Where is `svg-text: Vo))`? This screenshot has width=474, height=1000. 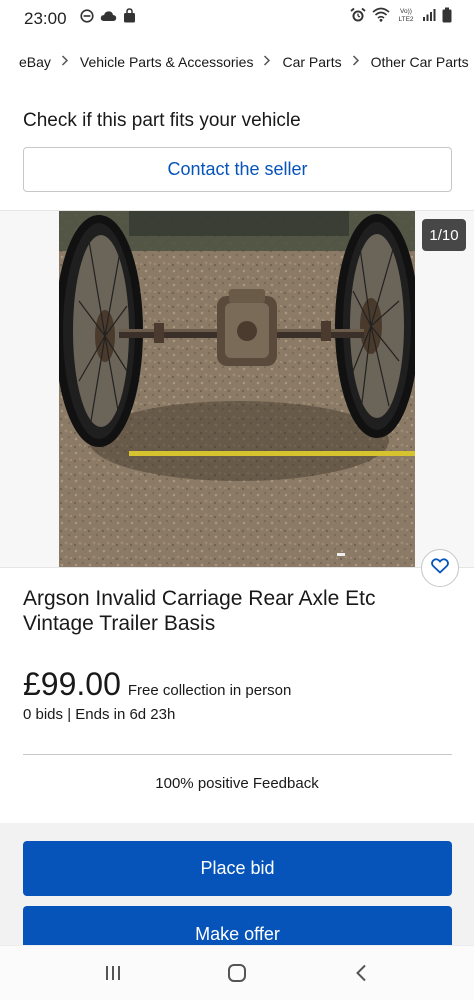
svg-text: Vo)) is located at coordinates (406, 11).